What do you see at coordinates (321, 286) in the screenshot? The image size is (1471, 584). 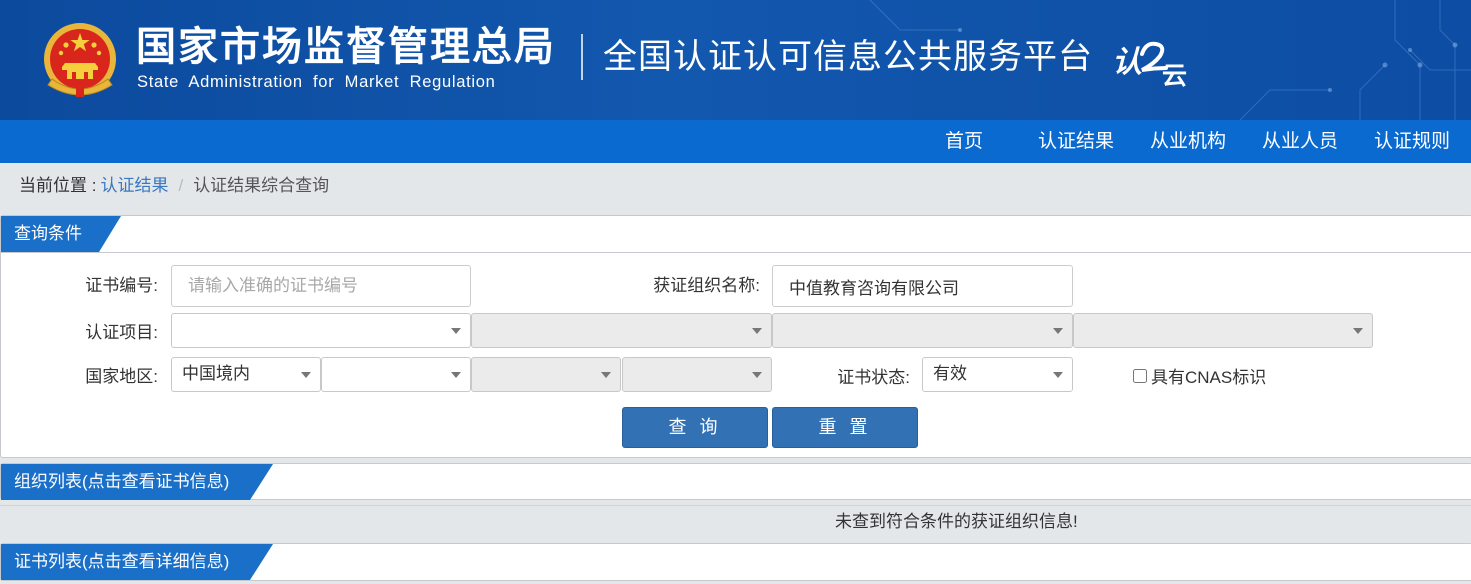 I see `cert-no-input` at bounding box center [321, 286].